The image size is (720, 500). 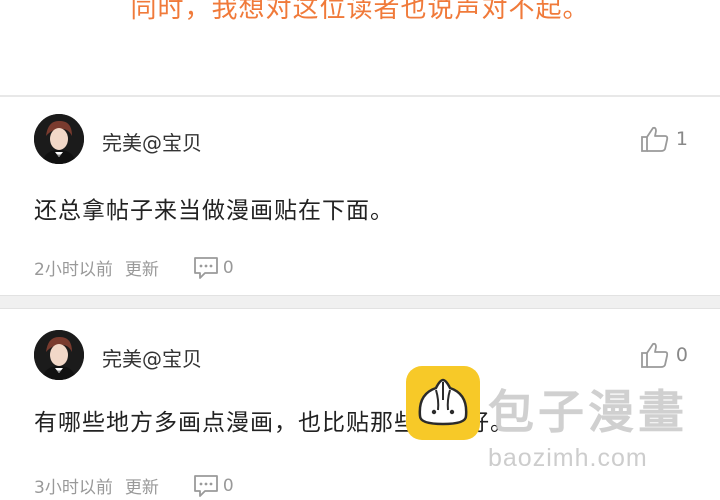 I want to click on section-divider, so click(x=360, y=302).